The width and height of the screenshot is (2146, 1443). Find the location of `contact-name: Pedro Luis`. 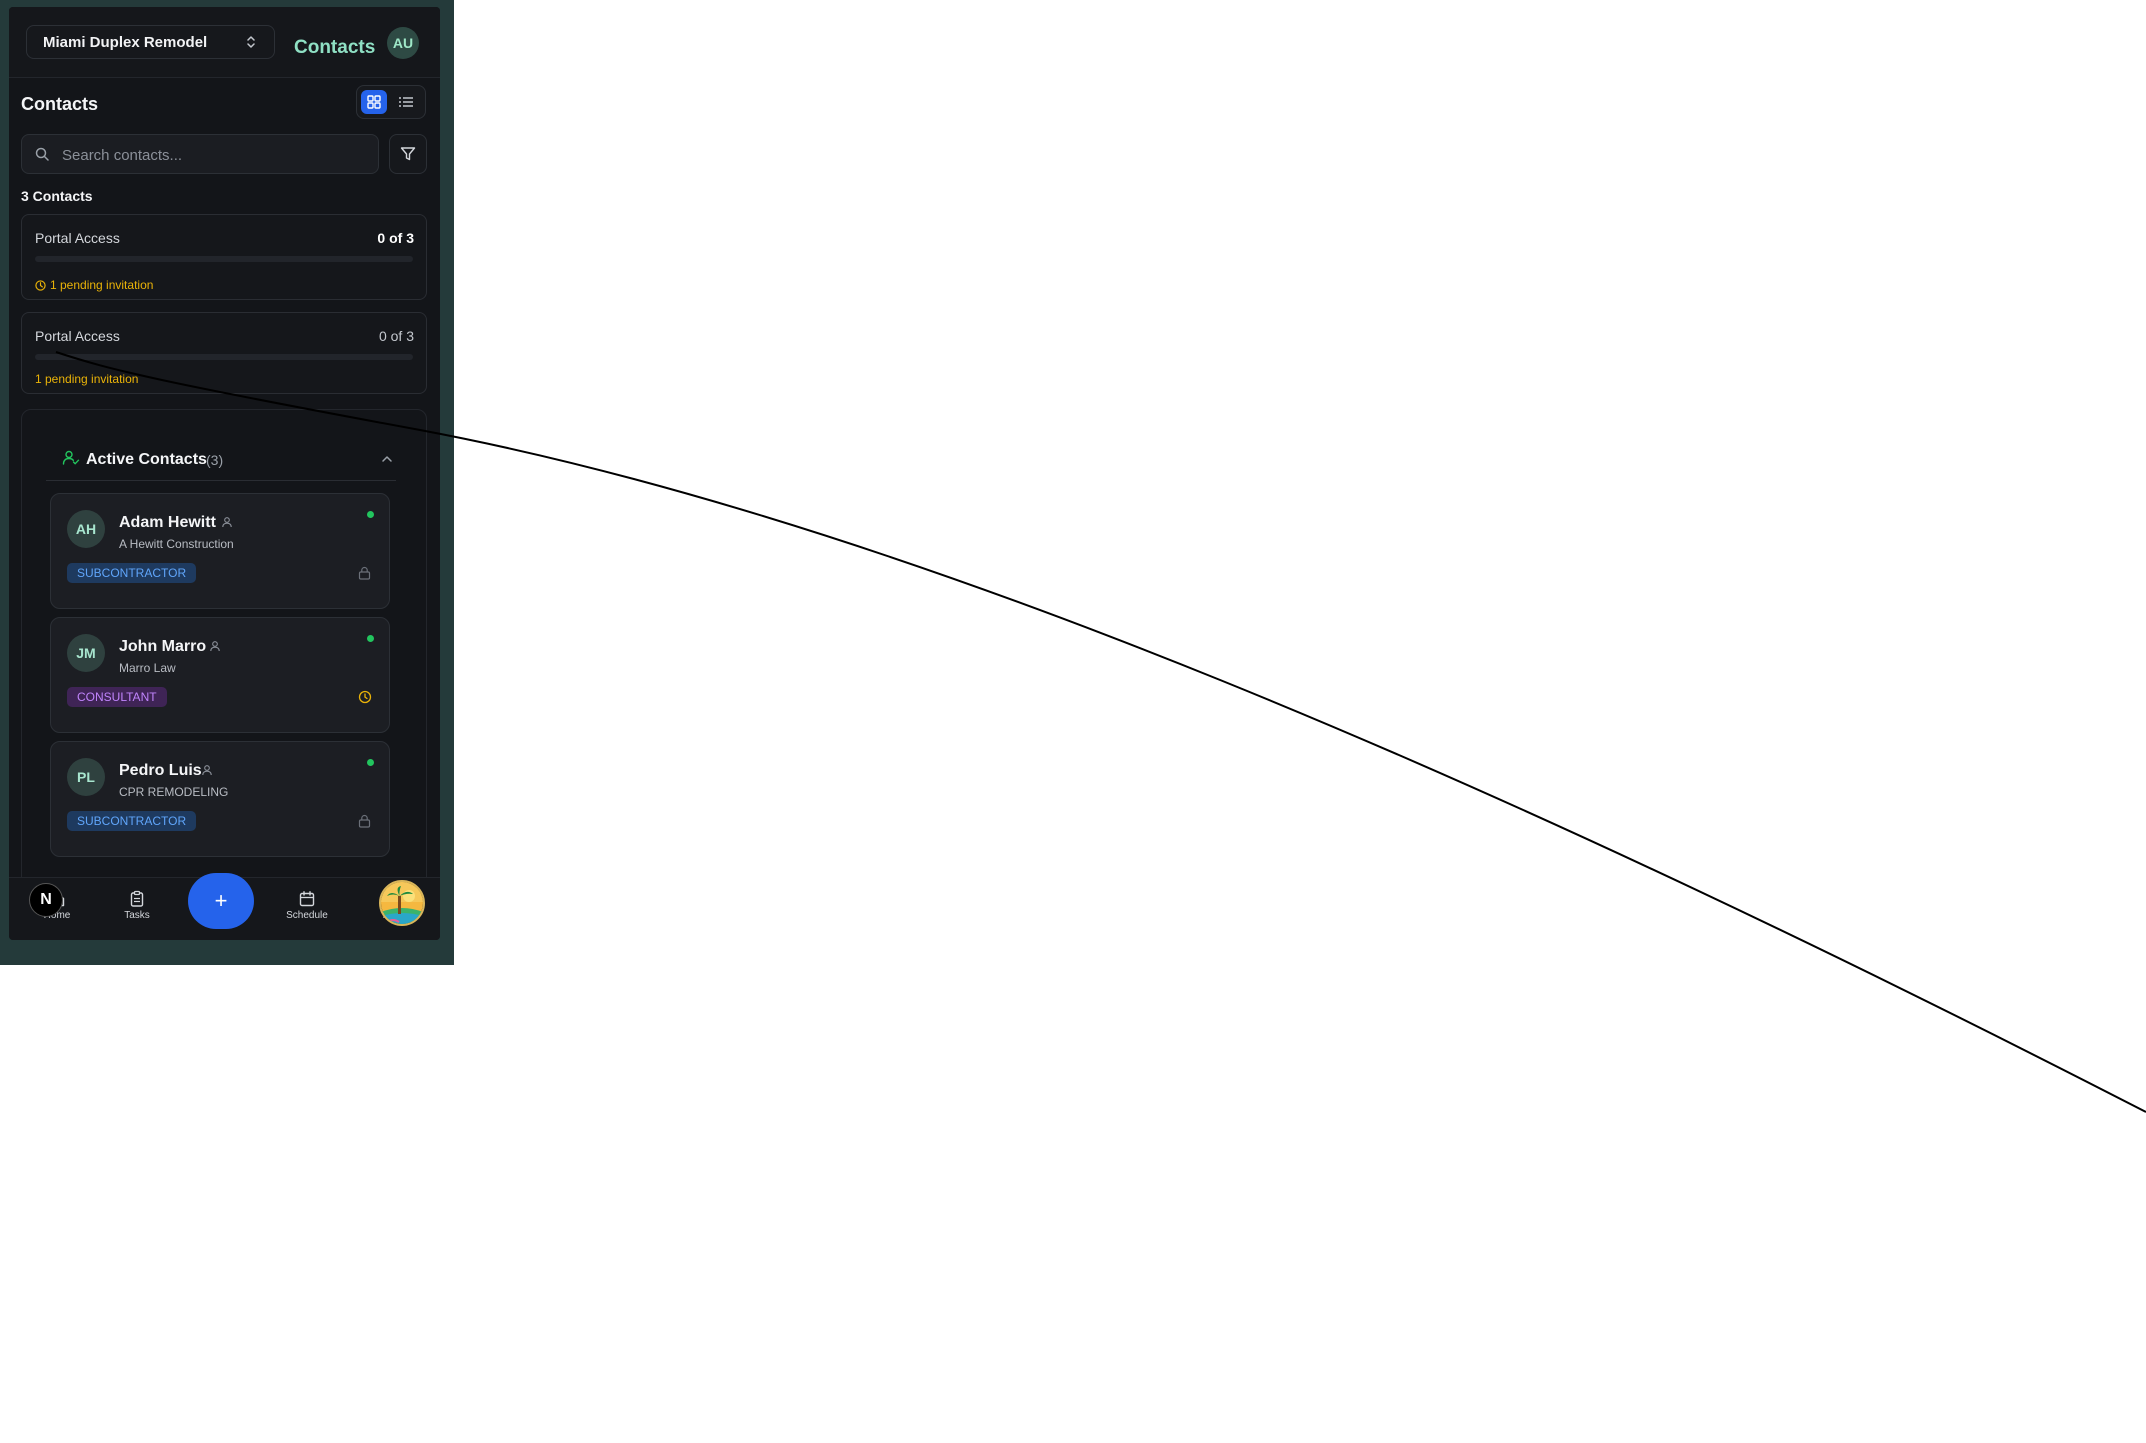

contact-name: Pedro Luis is located at coordinates (160, 770).